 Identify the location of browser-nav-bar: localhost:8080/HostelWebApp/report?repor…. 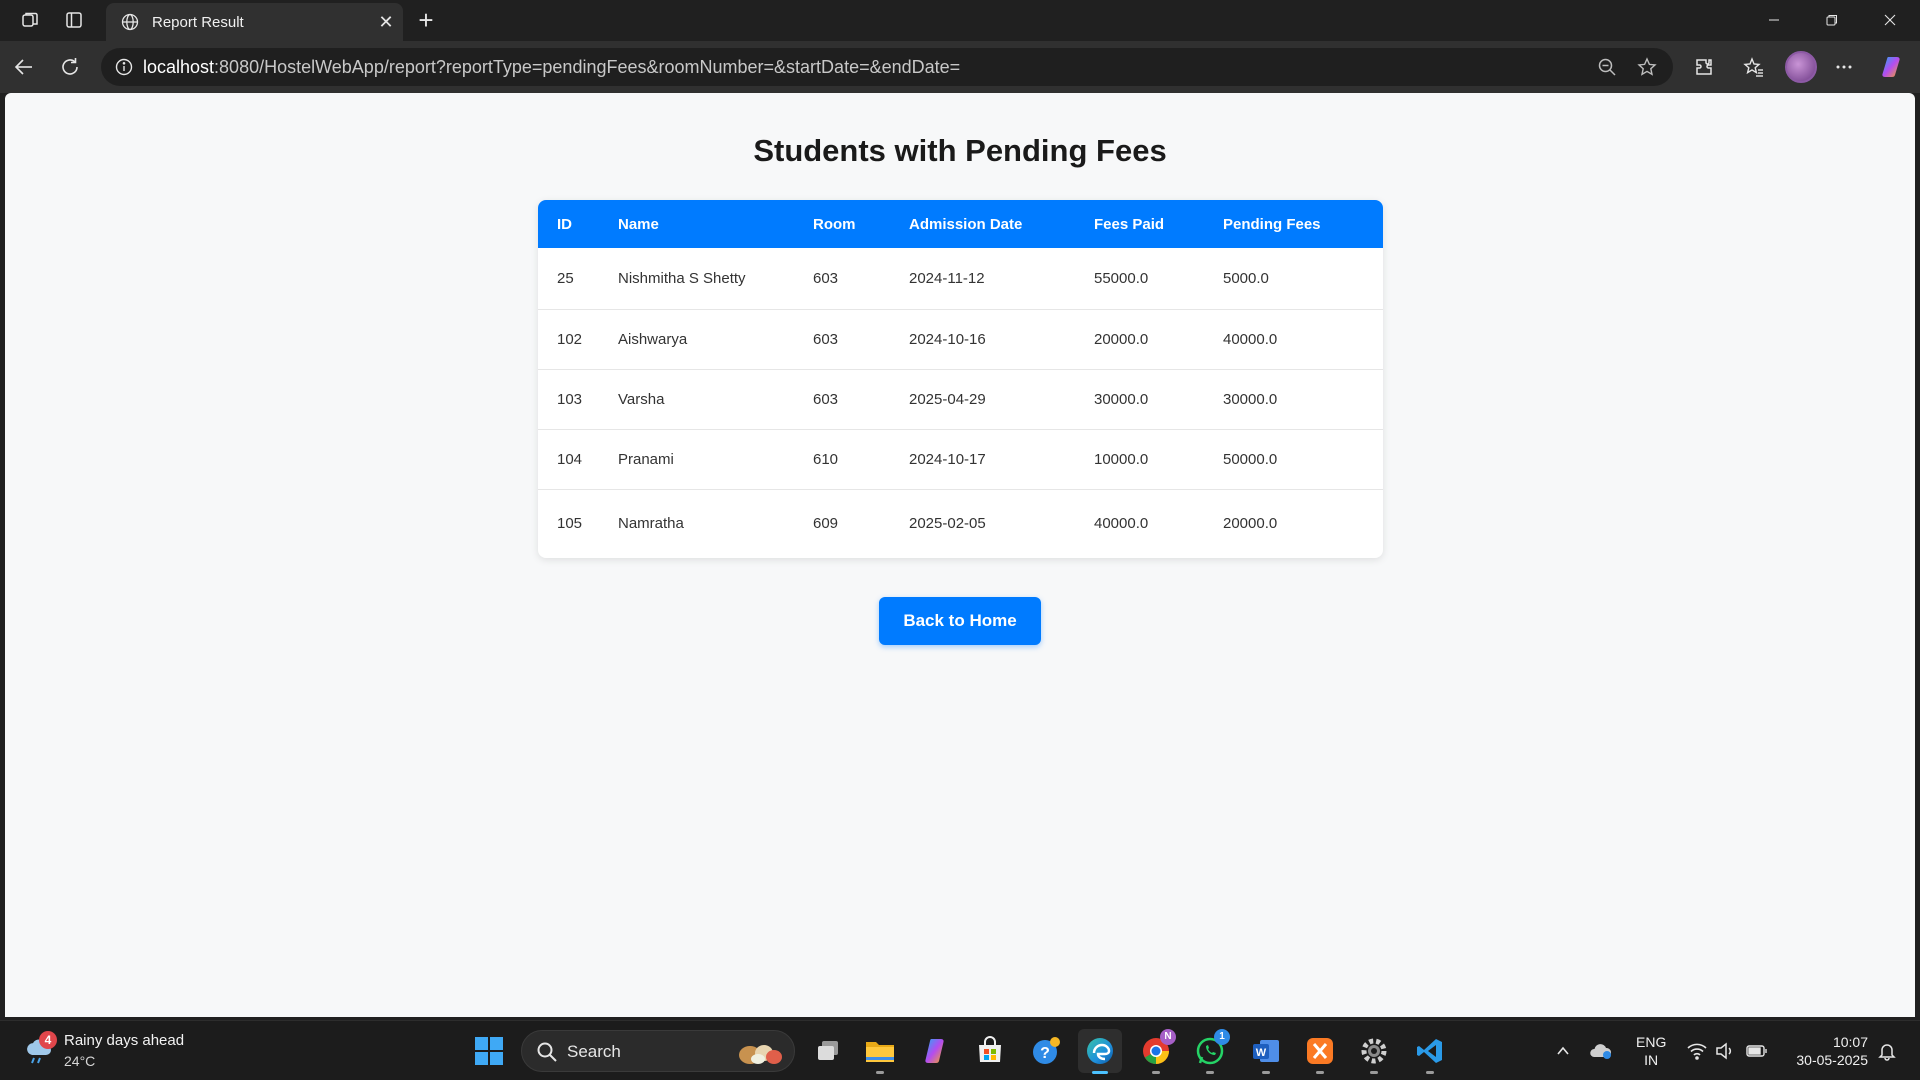
(960, 67).